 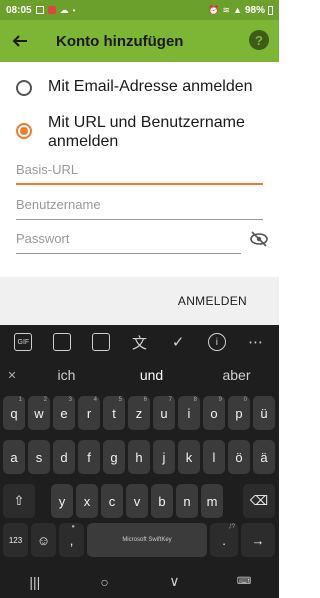 What do you see at coordinates (128, 238) in the screenshot?
I see `password-input` at bounding box center [128, 238].